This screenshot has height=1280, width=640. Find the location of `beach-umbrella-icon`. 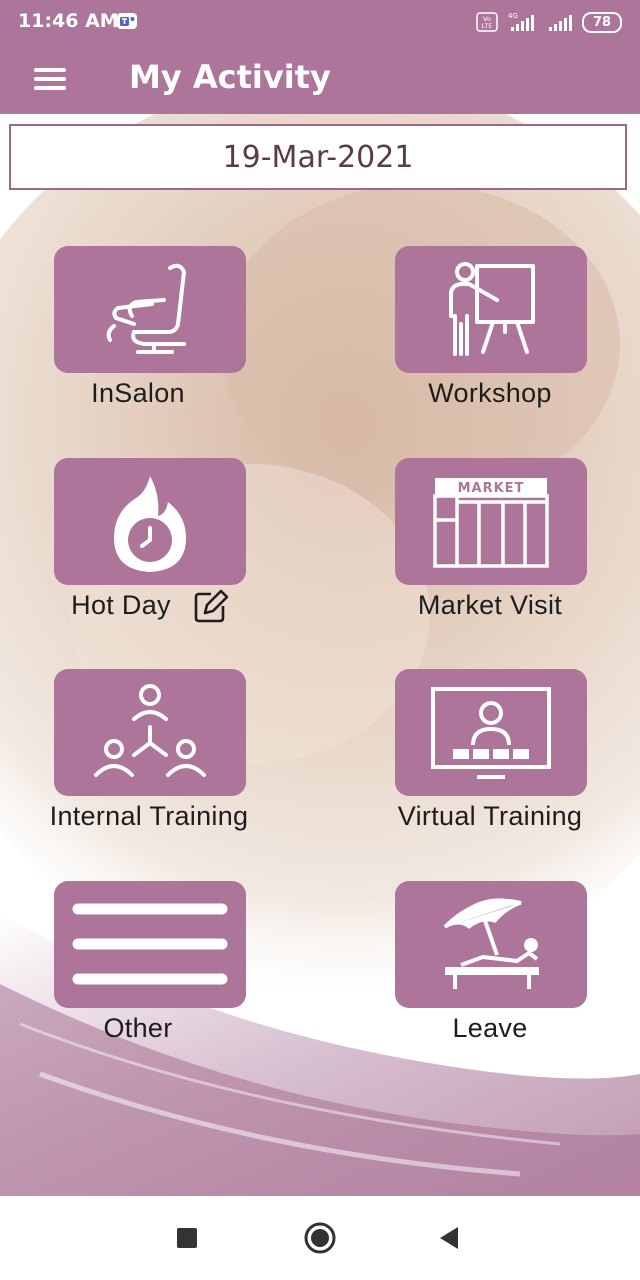

beach-umbrella-icon is located at coordinates (491, 943).